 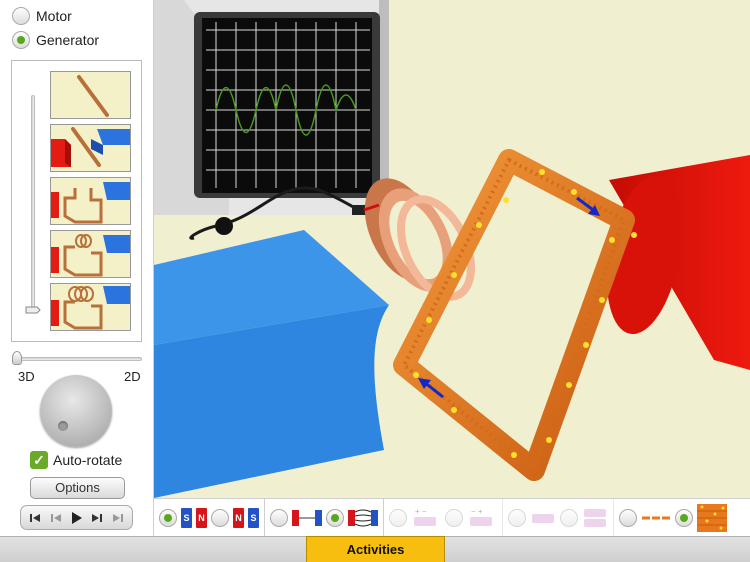 What do you see at coordinates (63, 426) in the screenshot?
I see `knob-indicator` at bounding box center [63, 426].